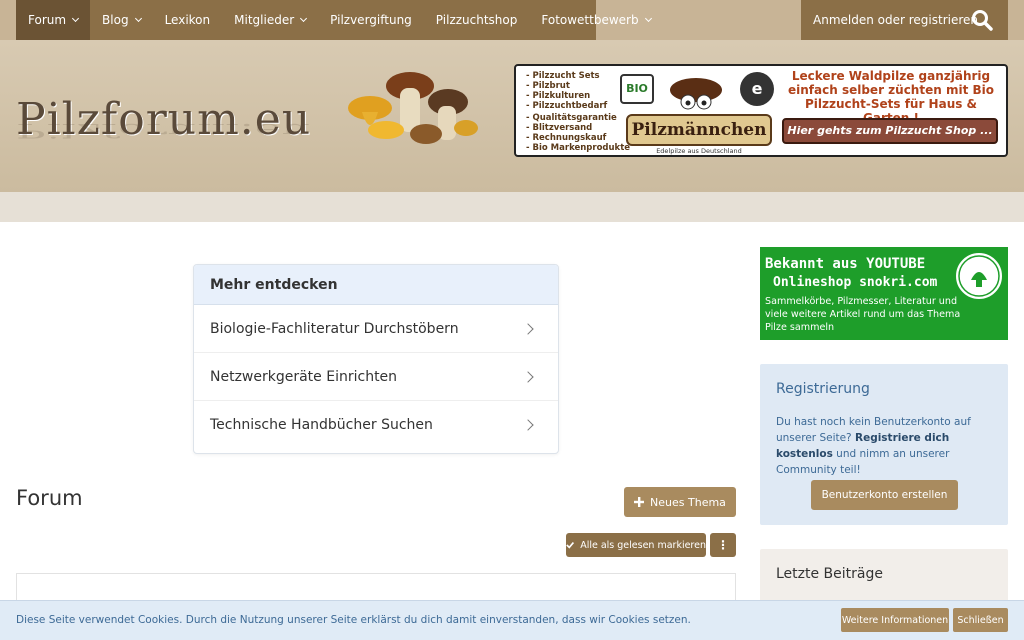 This screenshot has height=640, width=1024. I want to click on breadcrumb-bar, so click(512, 207).